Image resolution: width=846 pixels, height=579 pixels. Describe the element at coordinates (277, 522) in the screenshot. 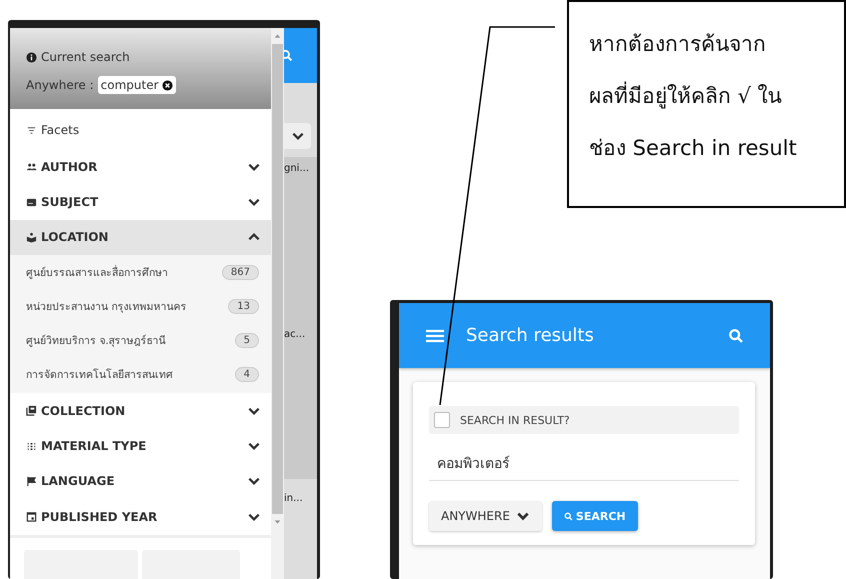

I see `scroll-down-icon` at that location.